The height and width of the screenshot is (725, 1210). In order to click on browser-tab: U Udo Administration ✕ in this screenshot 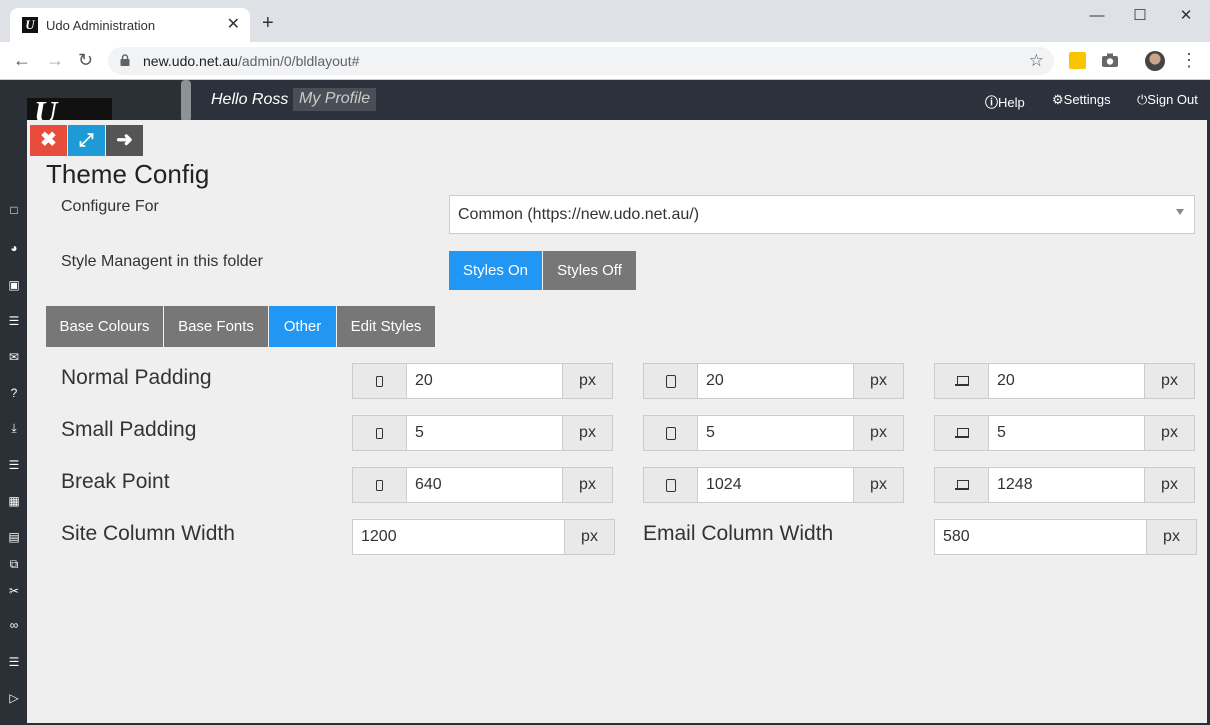, I will do `click(130, 25)`.